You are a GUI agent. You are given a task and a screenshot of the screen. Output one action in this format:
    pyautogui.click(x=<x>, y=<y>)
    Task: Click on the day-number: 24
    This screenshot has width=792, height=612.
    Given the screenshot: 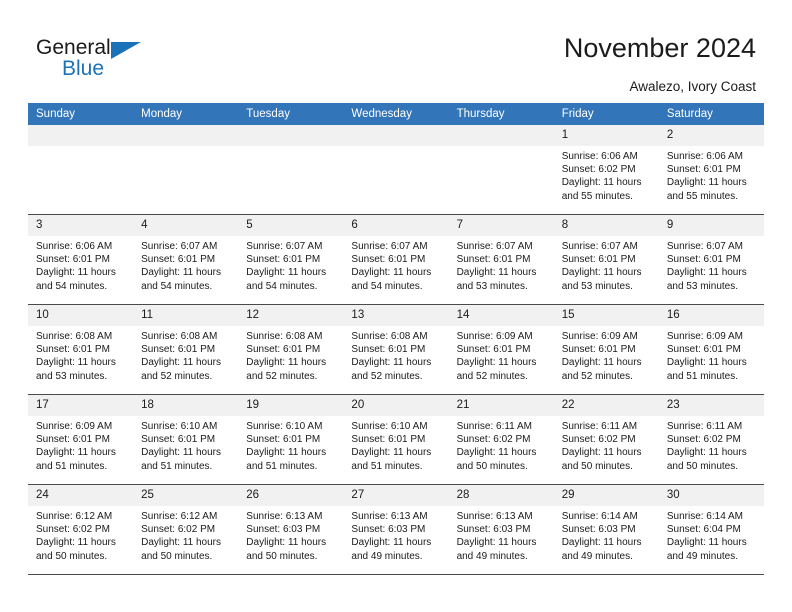 What is the action you would take?
    pyautogui.click(x=81, y=495)
    